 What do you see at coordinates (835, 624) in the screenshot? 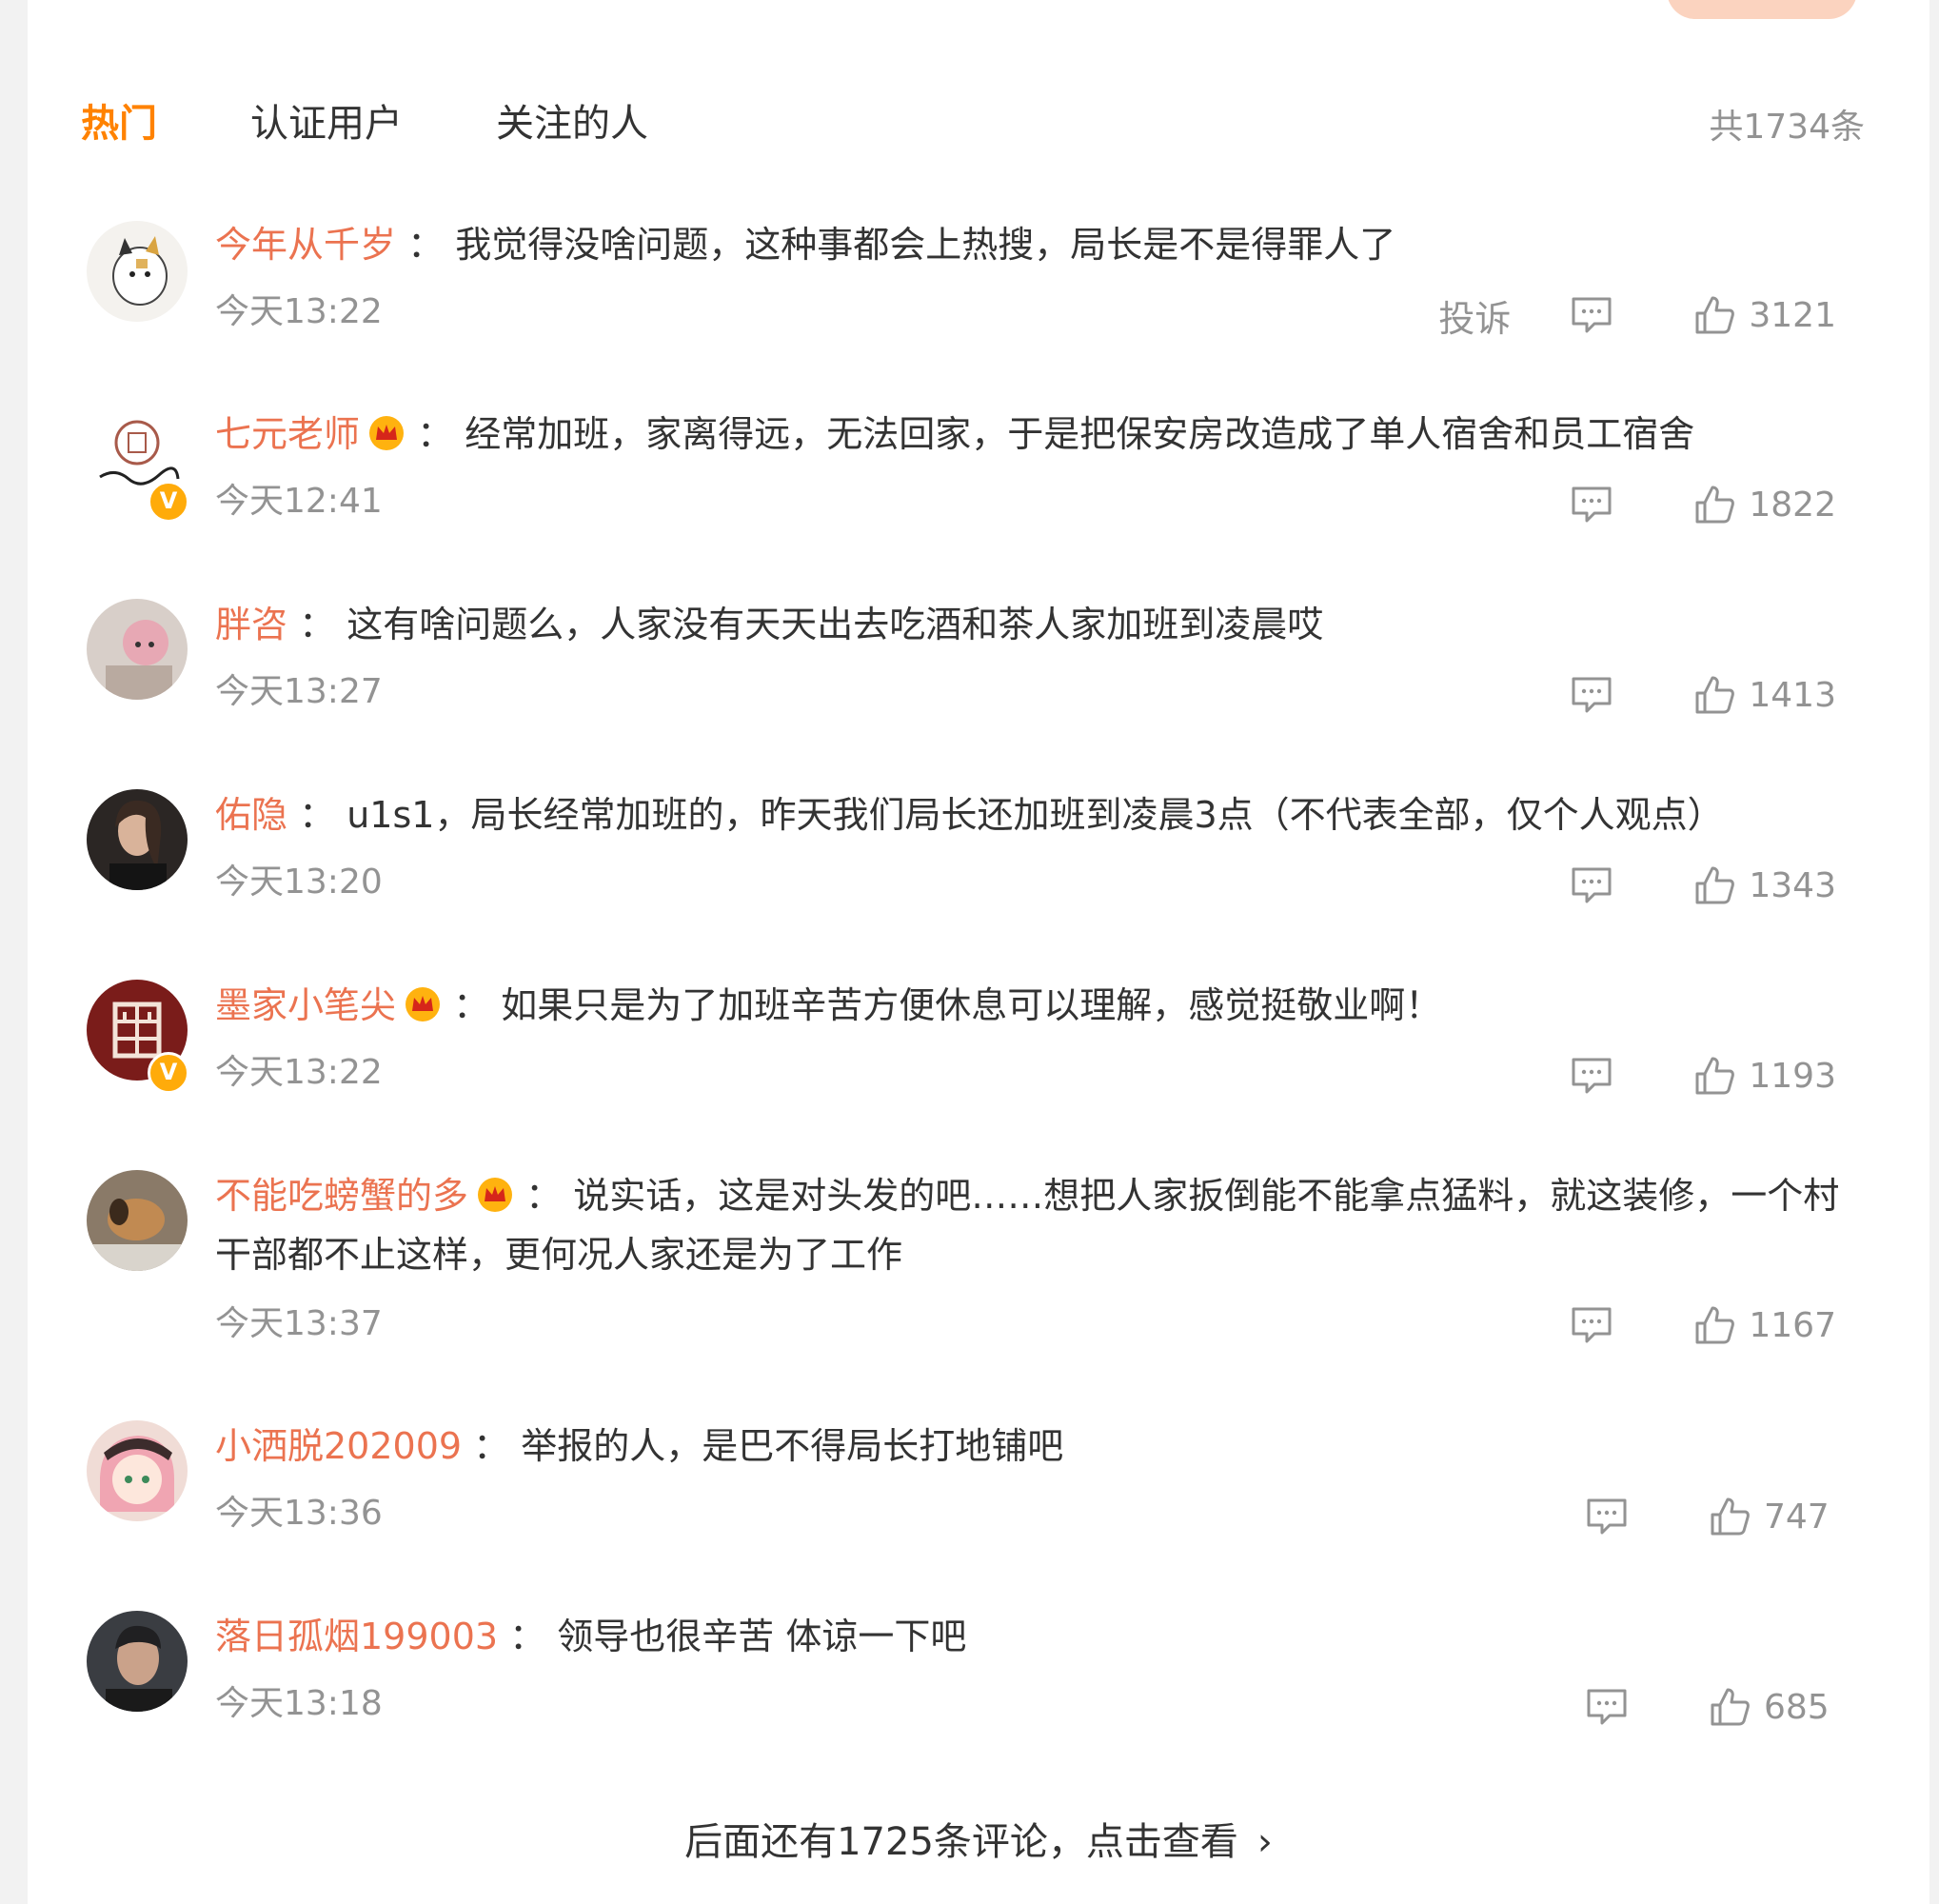
I see `comment-text: 这有啥问题么，人家没有天天出去吃酒和茶人家加班到凌晨哎` at bounding box center [835, 624].